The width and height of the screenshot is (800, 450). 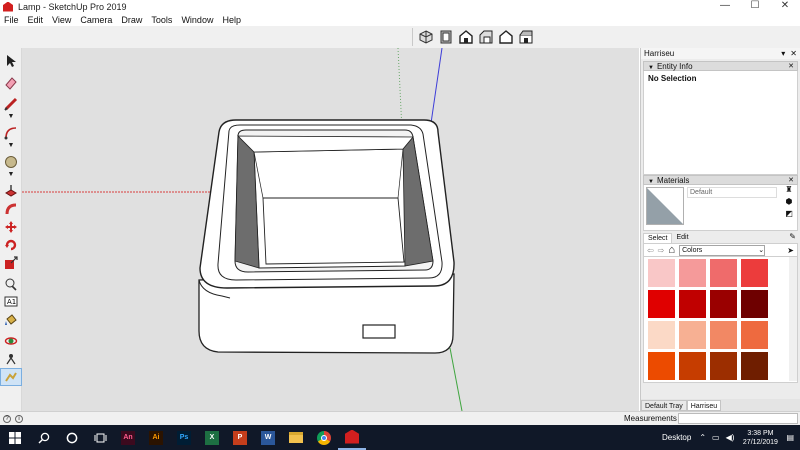 I want to click on display-secondary-icon: ♜, so click(x=788, y=189).